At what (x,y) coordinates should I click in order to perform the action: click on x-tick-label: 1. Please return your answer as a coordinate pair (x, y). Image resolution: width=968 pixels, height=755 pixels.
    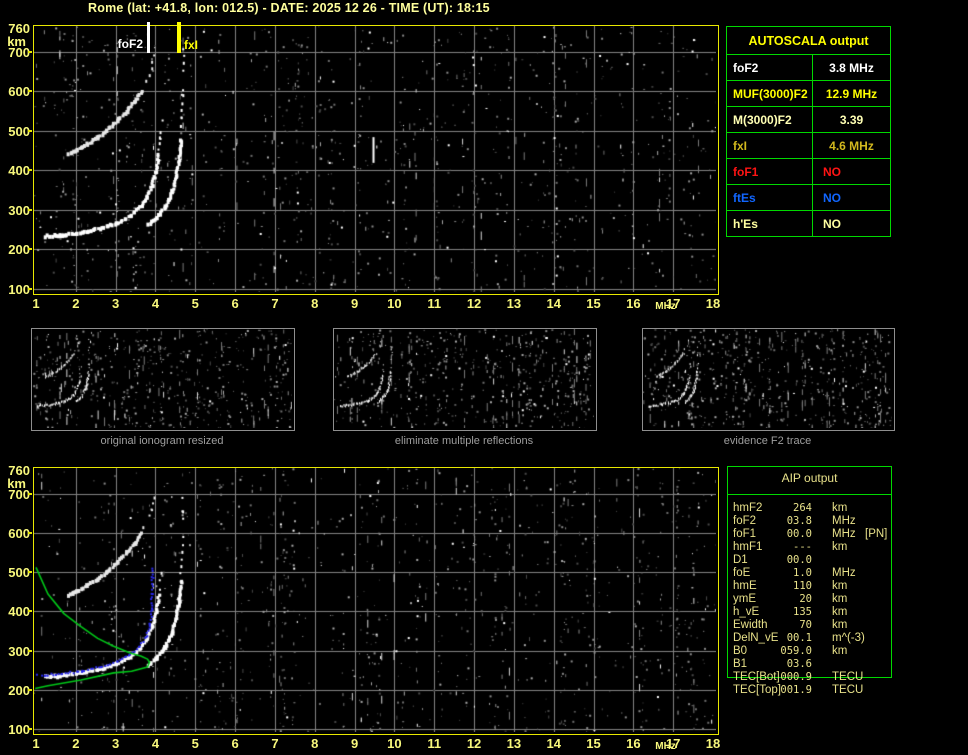
    Looking at the image, I should click on (36, 743).